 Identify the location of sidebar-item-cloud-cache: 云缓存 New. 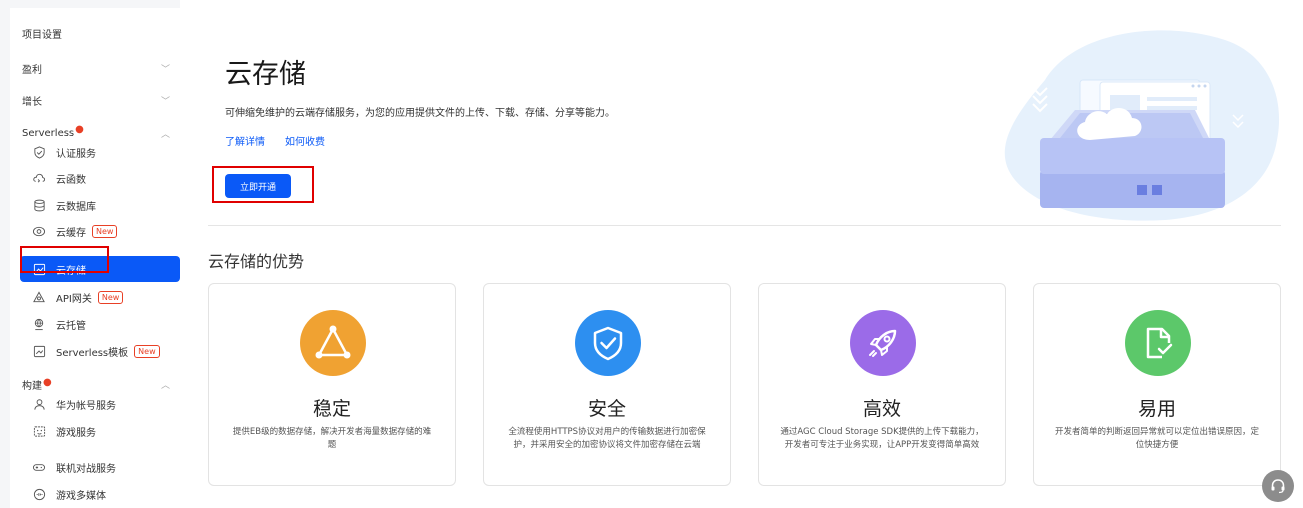
(100, 231).